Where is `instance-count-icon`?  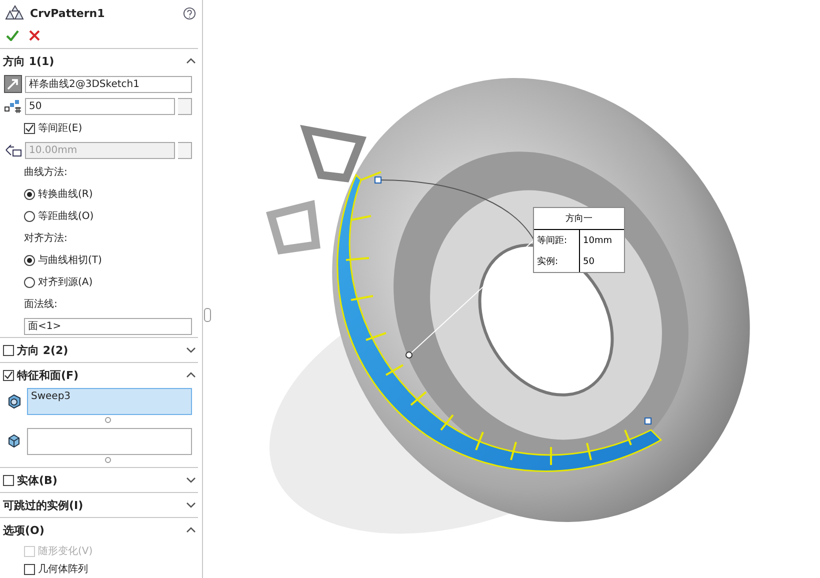 instance-count-icon is located at coordinates (13, 106).